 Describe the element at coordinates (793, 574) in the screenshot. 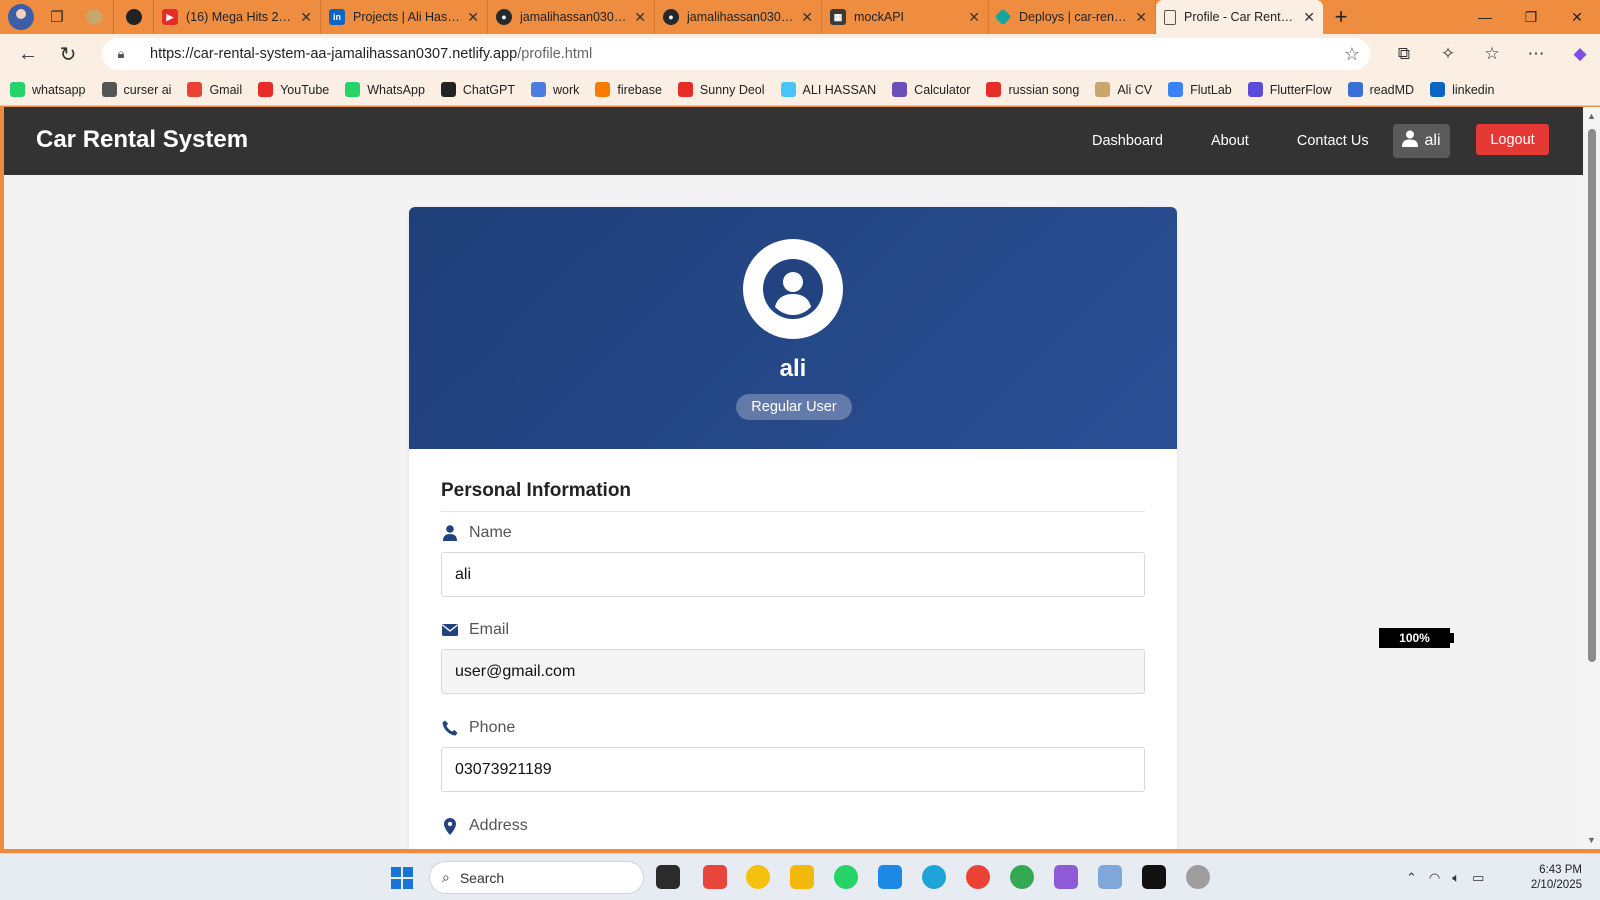

I see `name-field` at that location.